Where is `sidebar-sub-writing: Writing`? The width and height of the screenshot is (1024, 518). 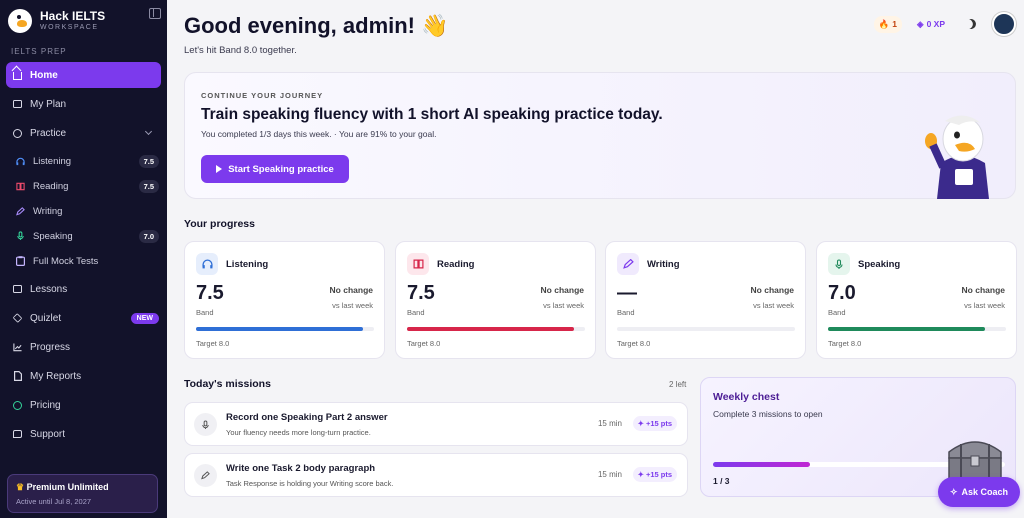
sidebar-sub-writing: Writing is located at coordinates (87, 211).